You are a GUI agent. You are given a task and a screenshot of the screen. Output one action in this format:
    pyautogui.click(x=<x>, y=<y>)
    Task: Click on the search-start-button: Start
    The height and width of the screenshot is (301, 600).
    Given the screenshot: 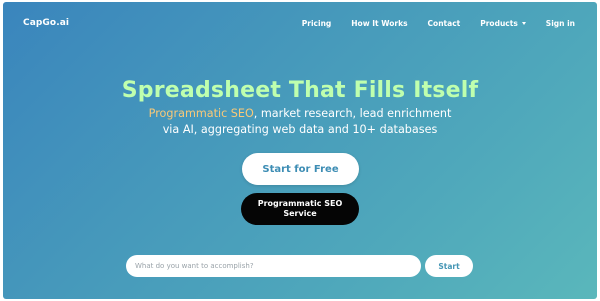 What is the action you would take?
    pyautogui.click(x=449, y=266)
    